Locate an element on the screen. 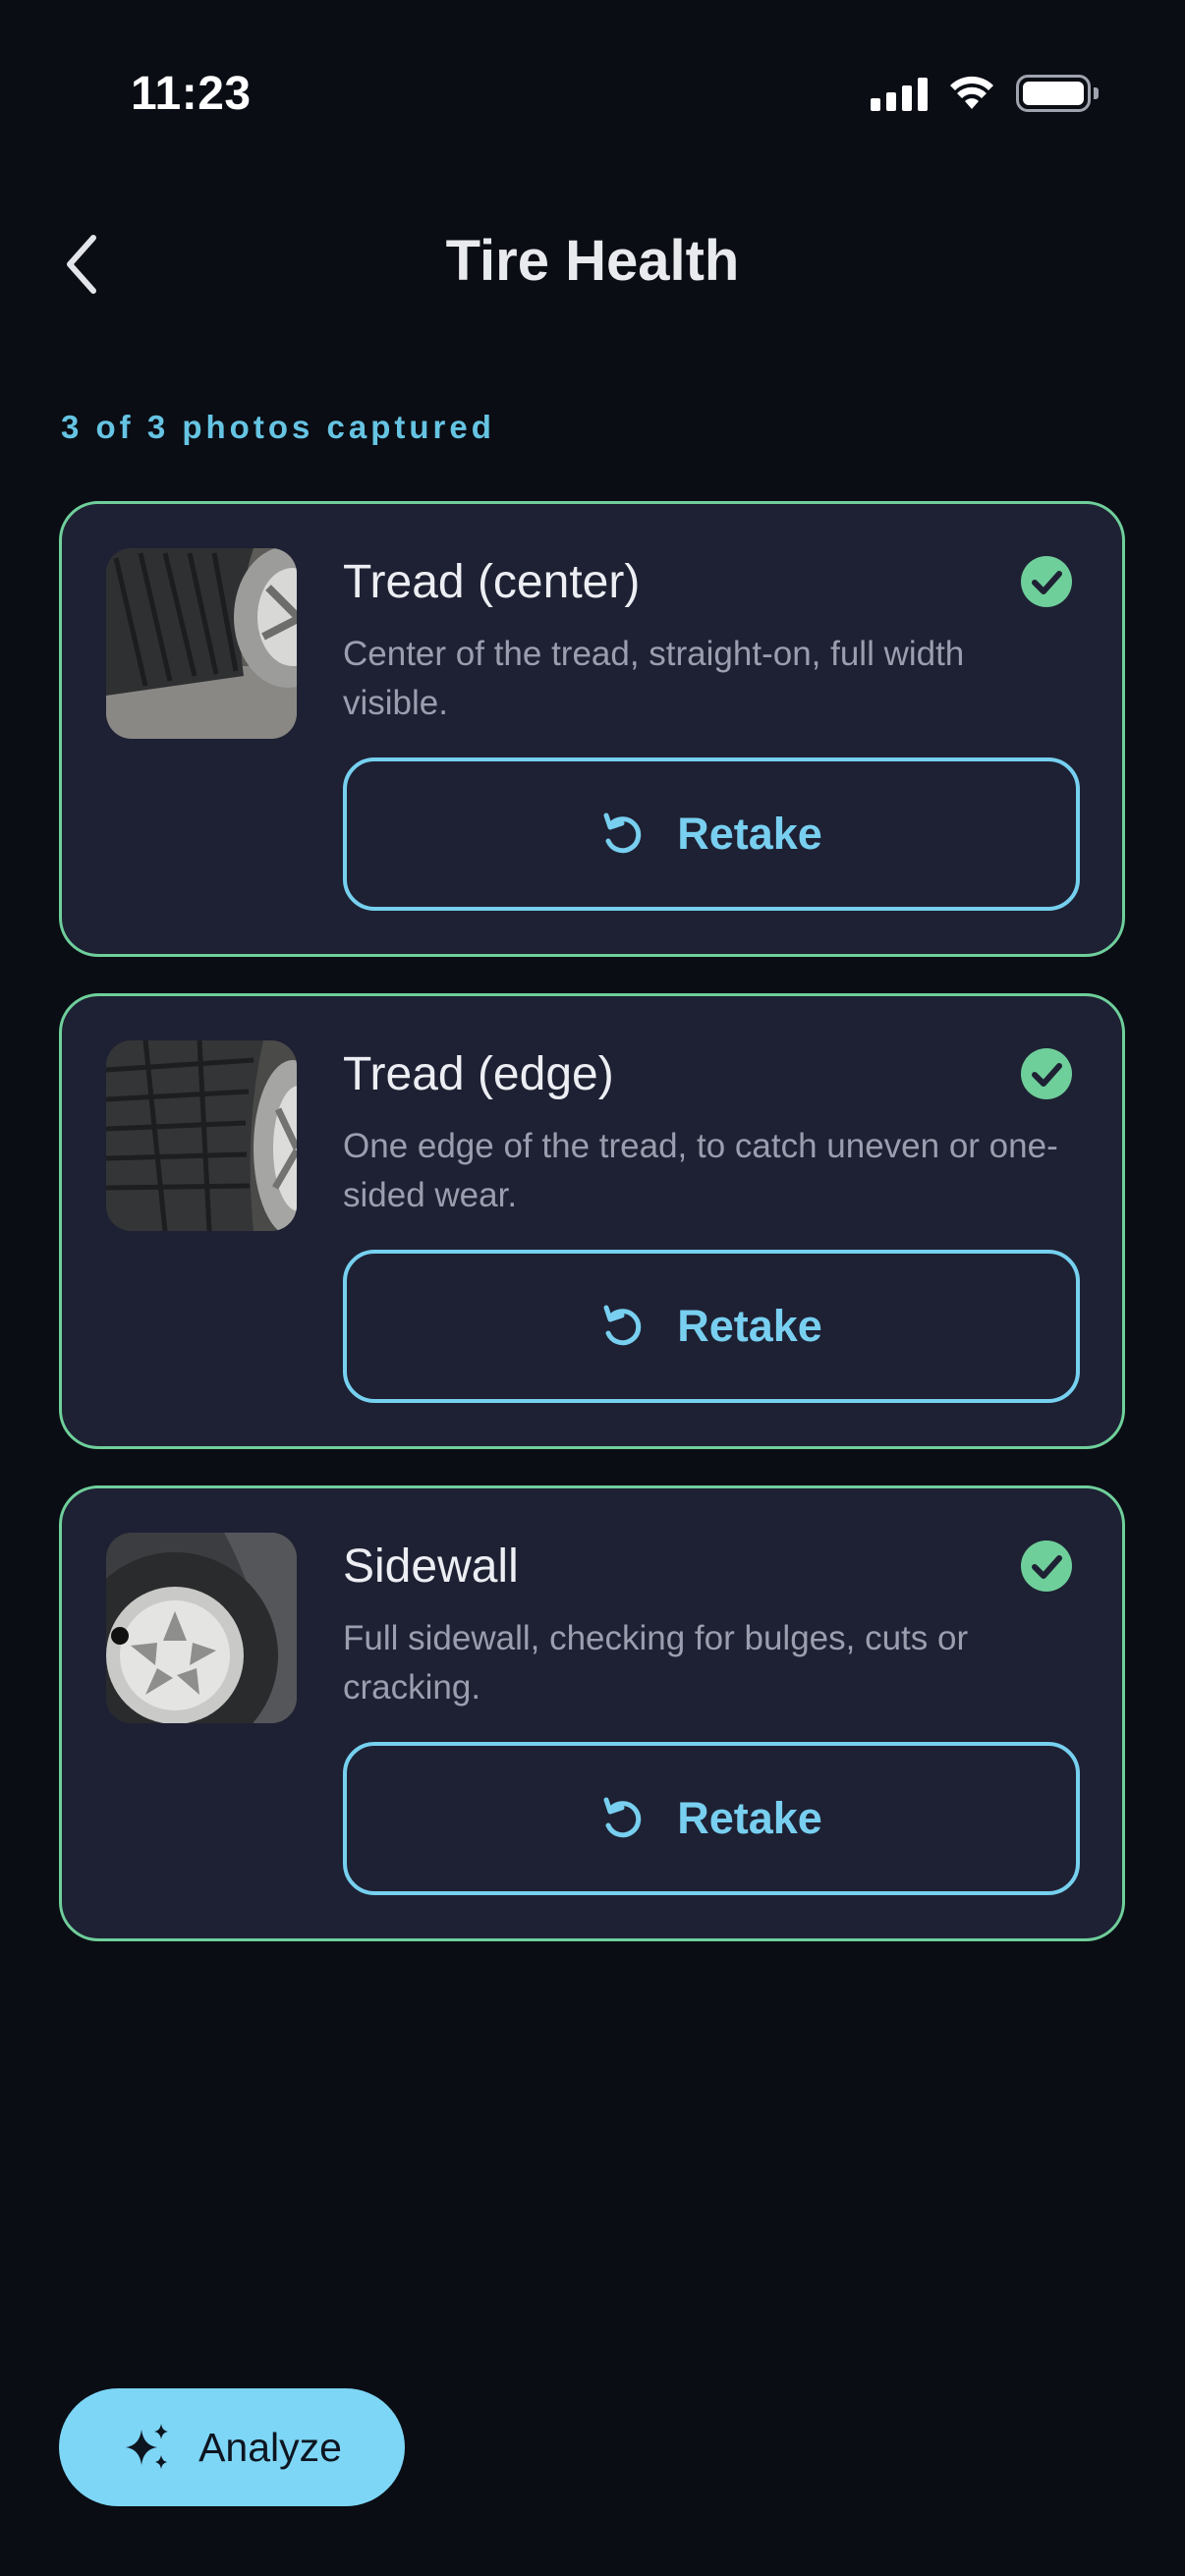 The height and width of the screenshot is (2576, 1185). wifi-icon is located at coordinates (972, 92).